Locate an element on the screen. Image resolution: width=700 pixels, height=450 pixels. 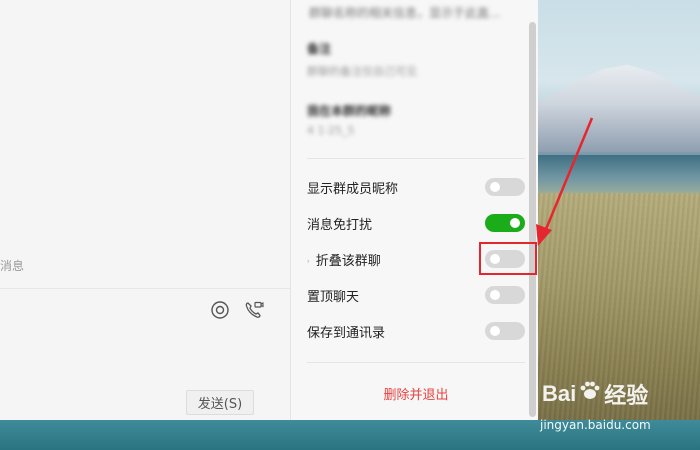
annotation-highlight-box is located at coordinates (508, 258).